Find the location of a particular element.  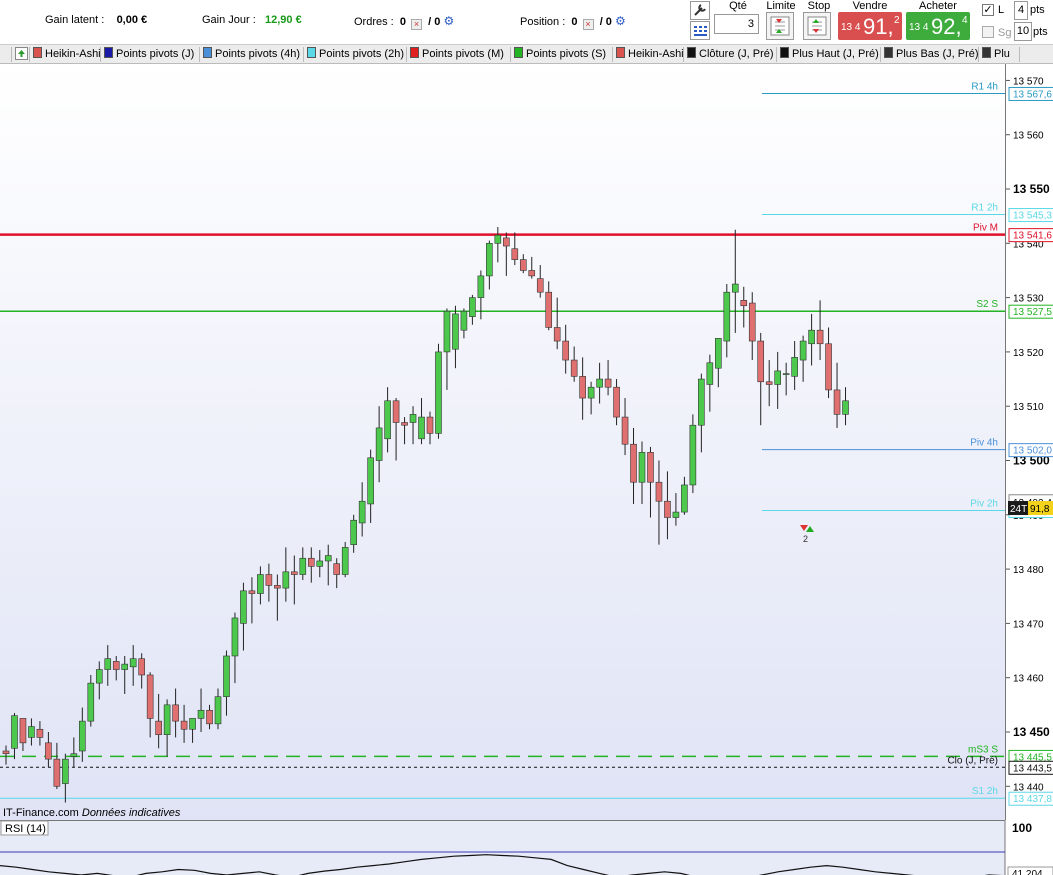

toolbar-edge is located at coordinates (6, 54).